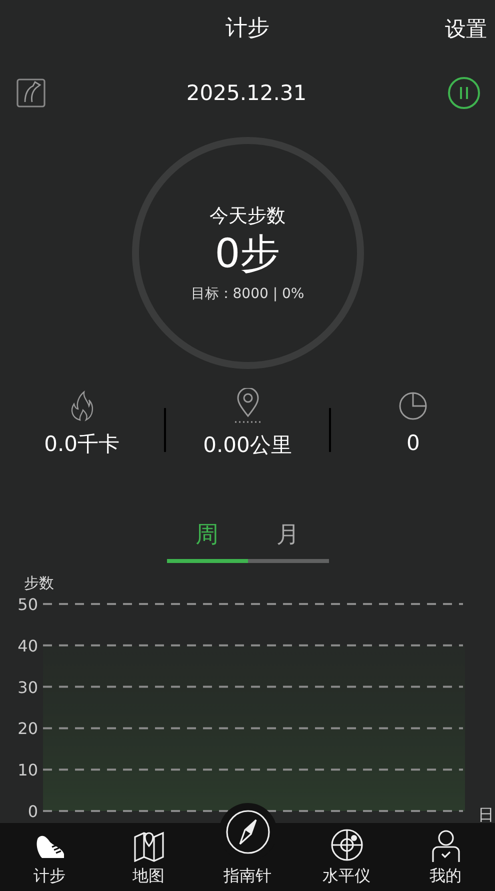 This screenshot has height=891, width=495. What do you see at coordinates (464, 93) in the screenshot?
I see `pause-icon` at bounding box center [464, 93].